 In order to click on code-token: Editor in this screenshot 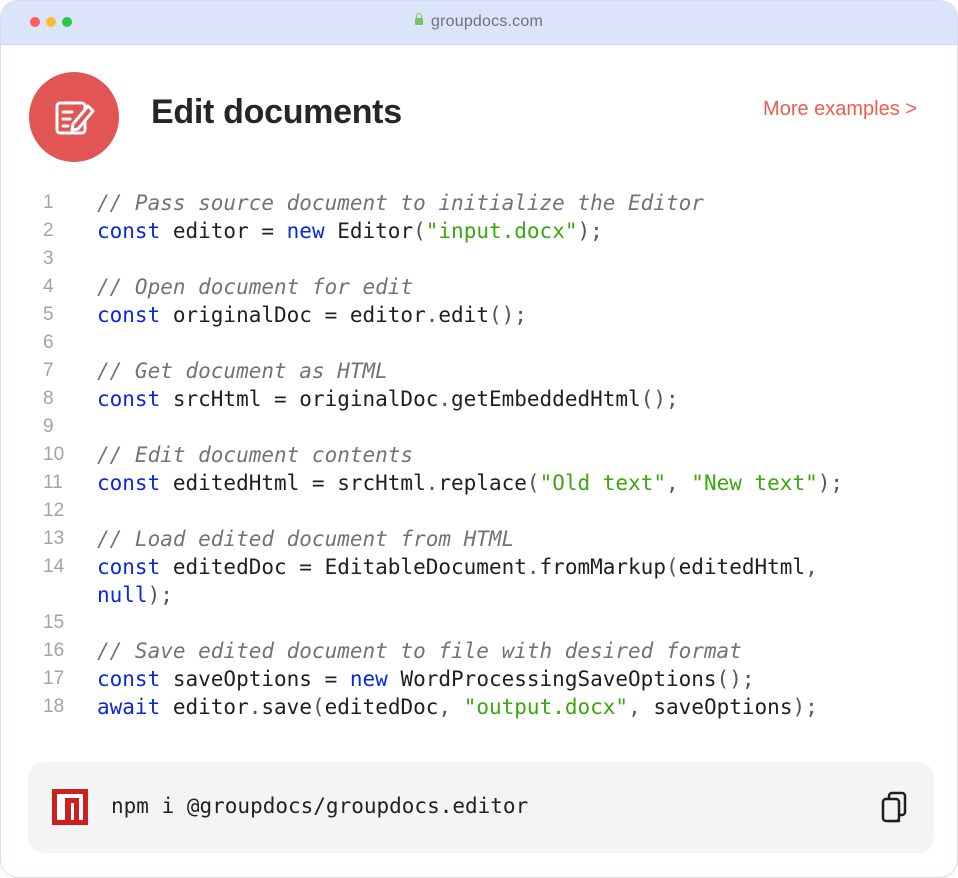, I will do `click(369, 231)`.